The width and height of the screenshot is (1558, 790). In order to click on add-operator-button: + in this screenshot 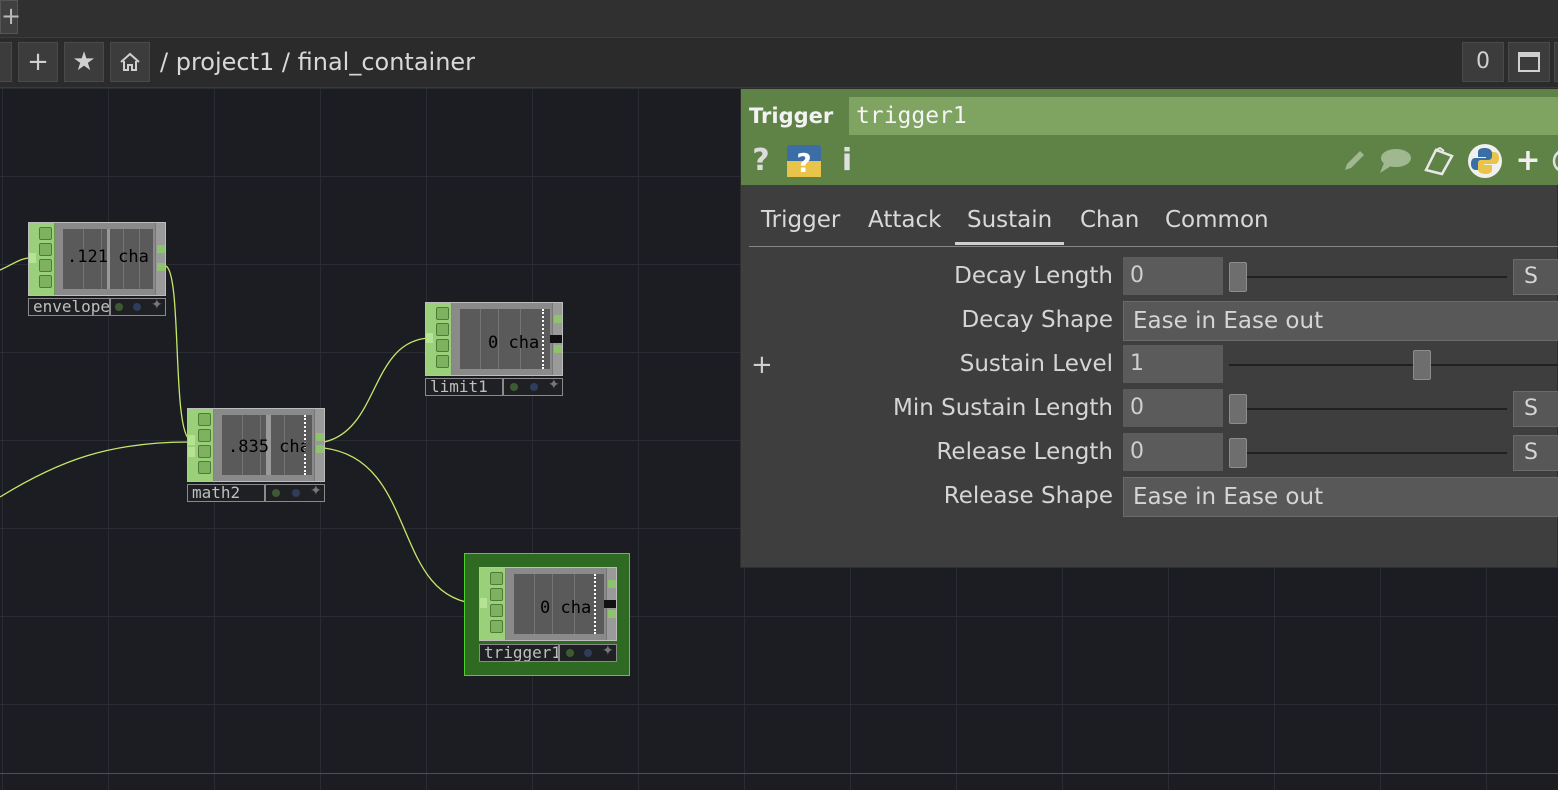, I will do `click(38, 62)`.